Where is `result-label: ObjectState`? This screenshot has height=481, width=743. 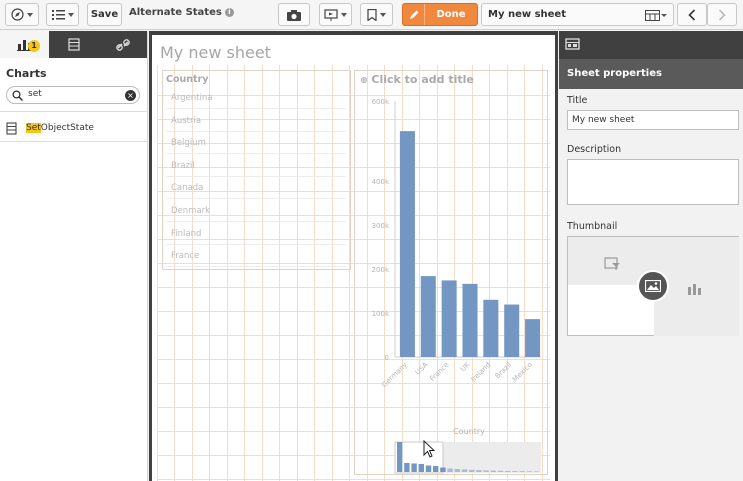
result-label: ObjectState is located at coordinates (67, 128).